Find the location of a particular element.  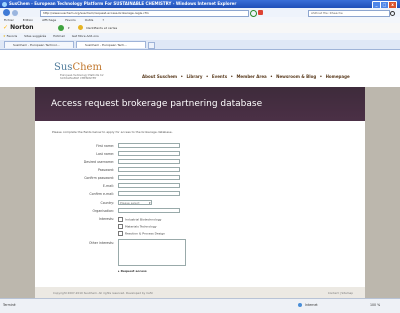

menu-file: Fichier is located at coordinates (9, 20).